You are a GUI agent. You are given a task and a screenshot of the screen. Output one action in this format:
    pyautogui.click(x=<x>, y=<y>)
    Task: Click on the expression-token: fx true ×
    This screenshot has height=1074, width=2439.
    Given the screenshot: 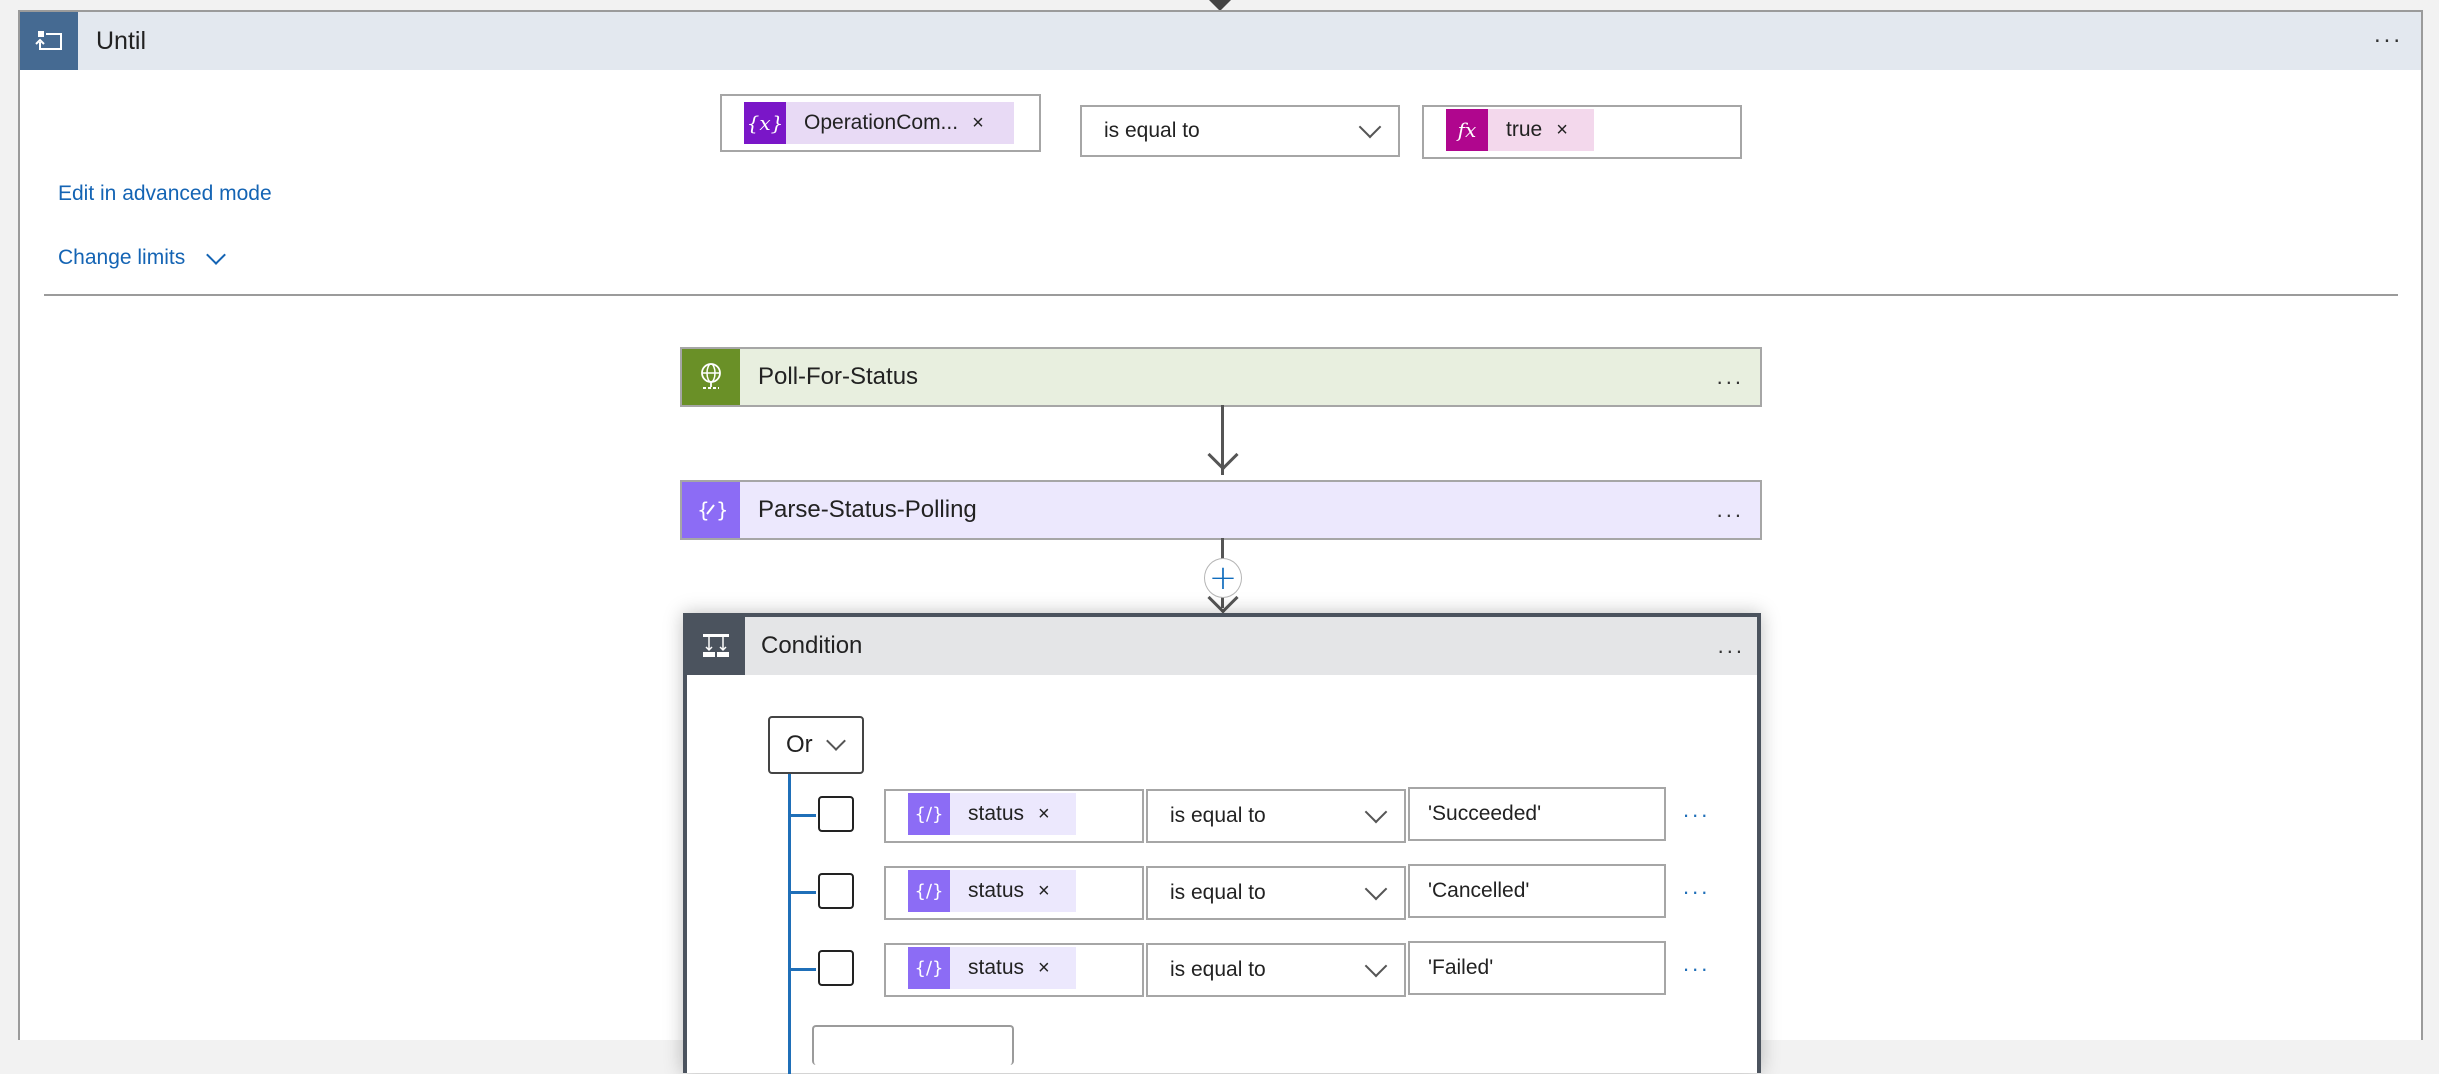 What is the action you would take?
    pyautogui.click(x=1520, y=130)
    